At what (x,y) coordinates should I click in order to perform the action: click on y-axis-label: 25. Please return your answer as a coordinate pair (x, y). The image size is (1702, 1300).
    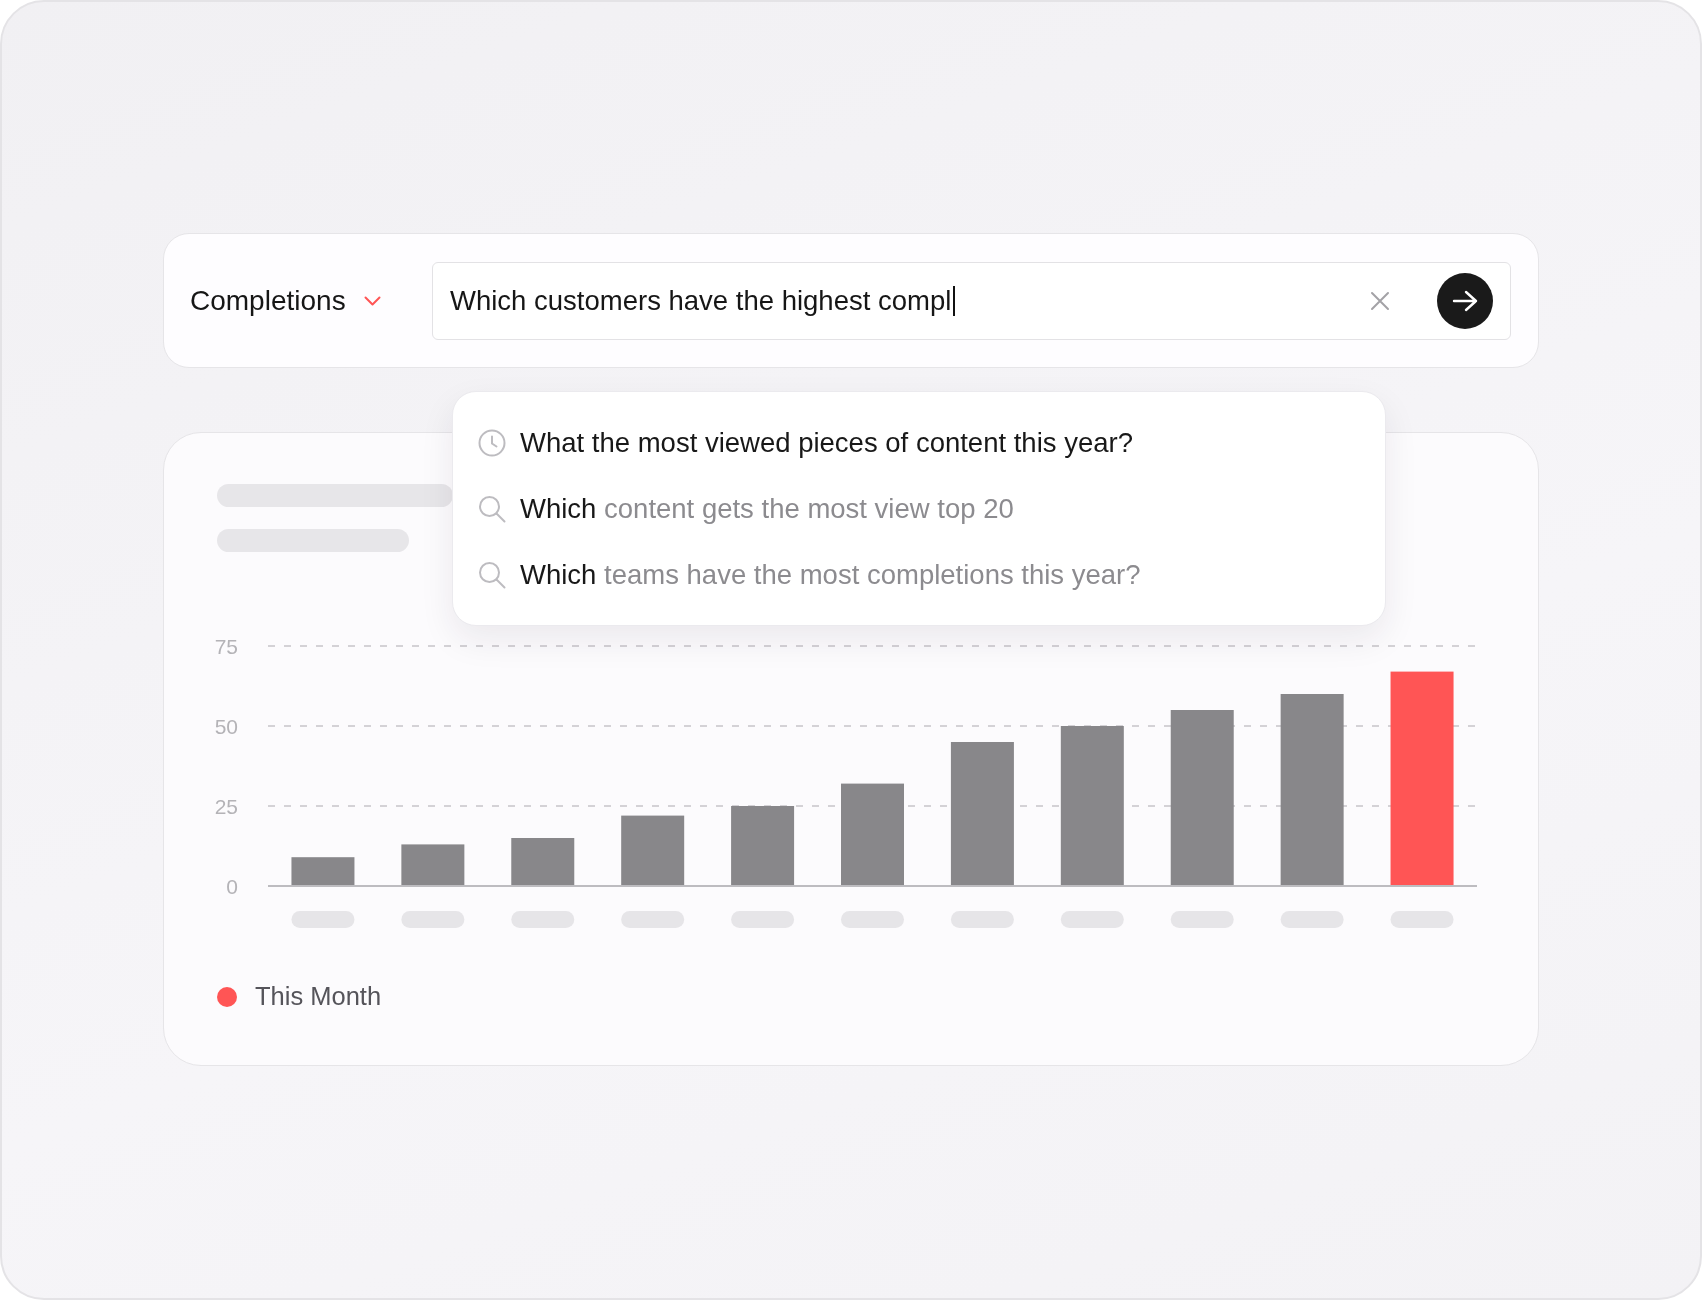
    Looking at the image, I should click on (226, 806).